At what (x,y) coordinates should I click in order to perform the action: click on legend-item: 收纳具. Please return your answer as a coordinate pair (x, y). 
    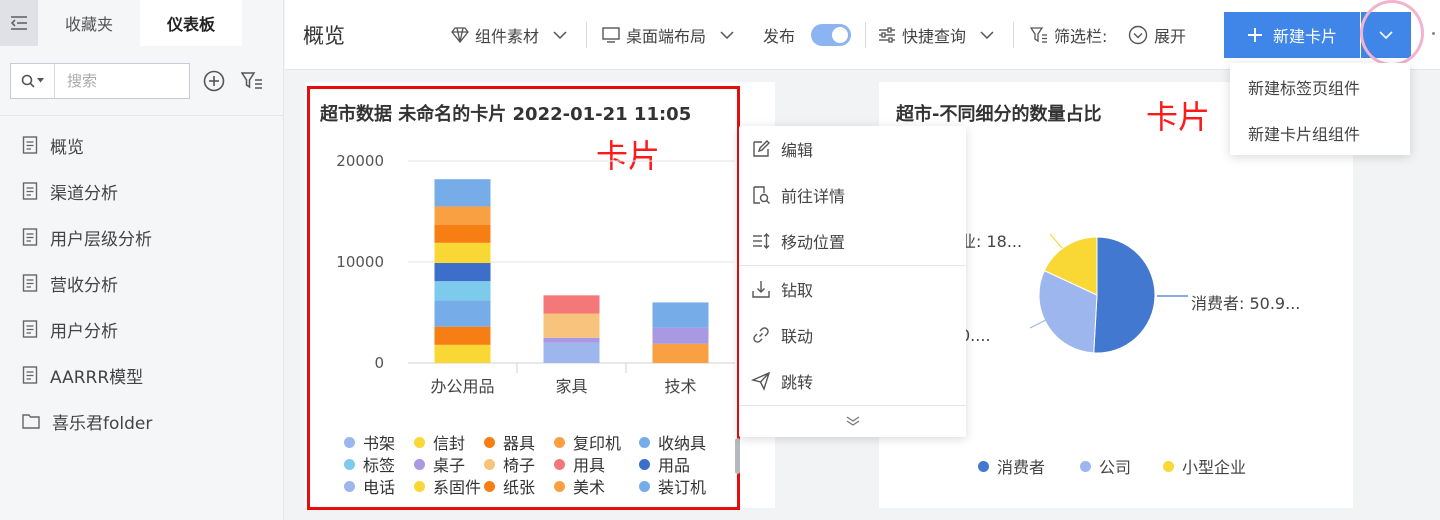
    Looking at the image, I should click on (672, 442).